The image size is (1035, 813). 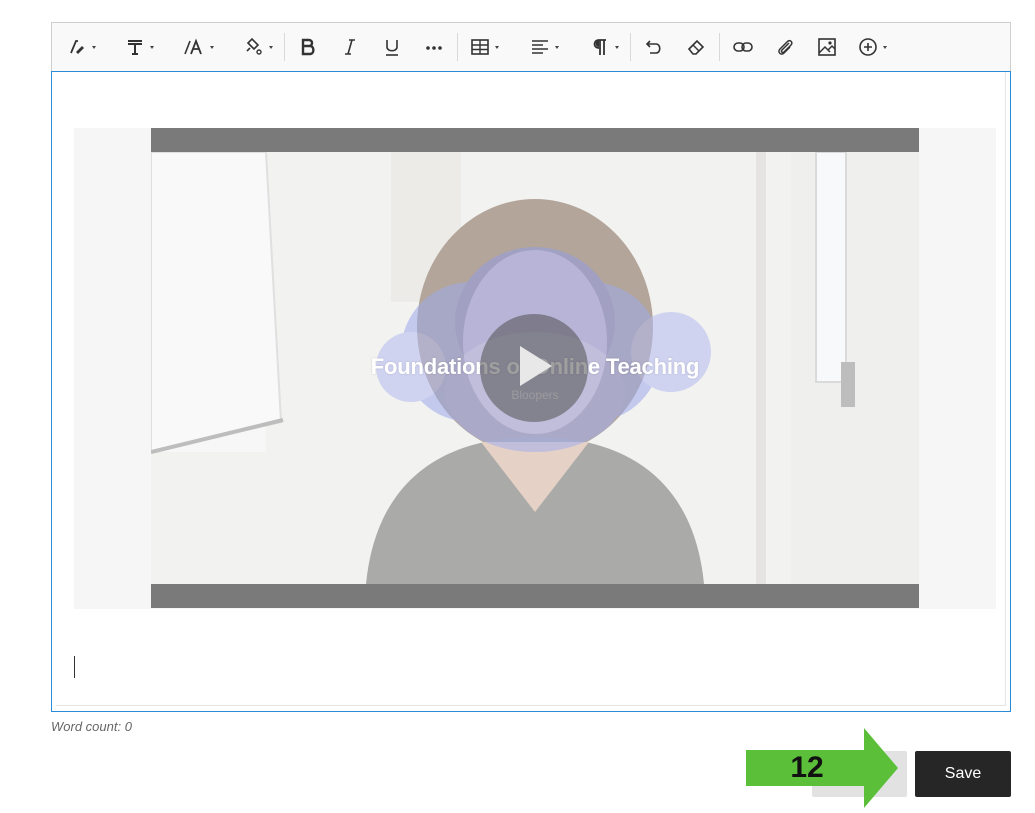 I want to click on italic-icon, so click(x=350, y=47).